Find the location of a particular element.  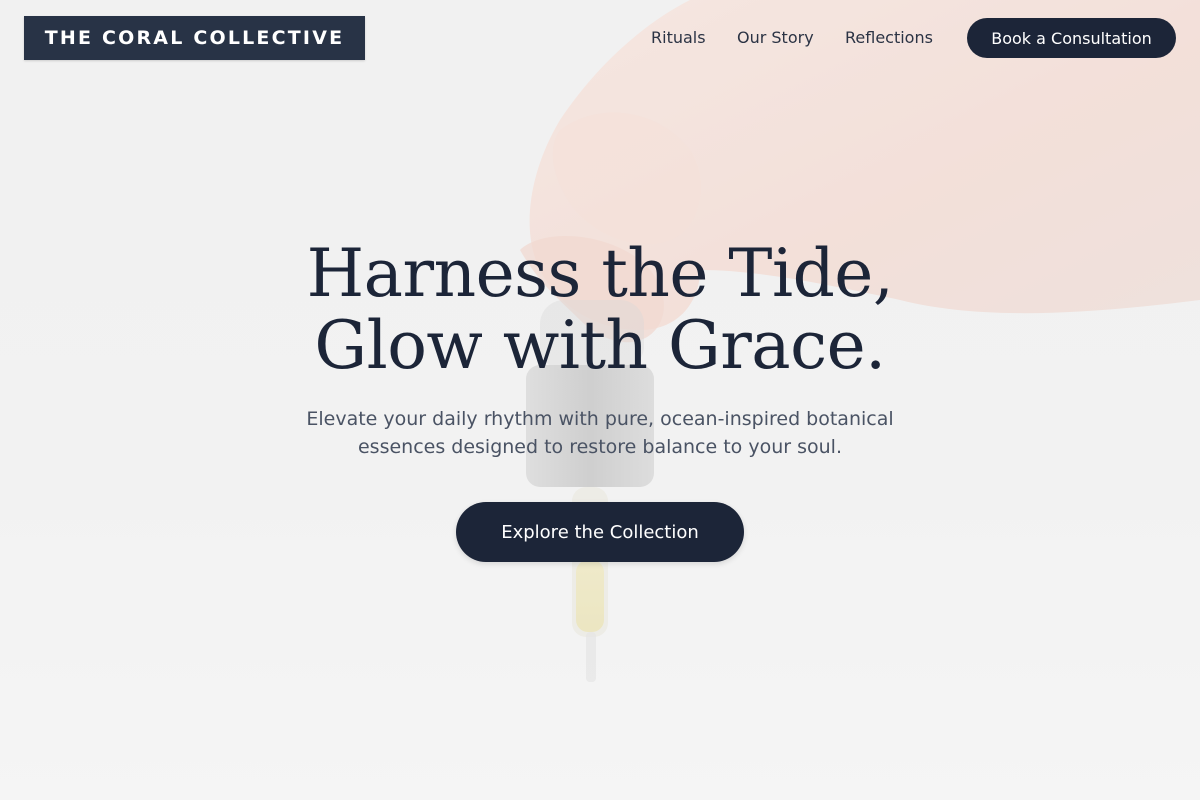

explore-collection-button: Explore the Collection is located at coordinates (600, 532).